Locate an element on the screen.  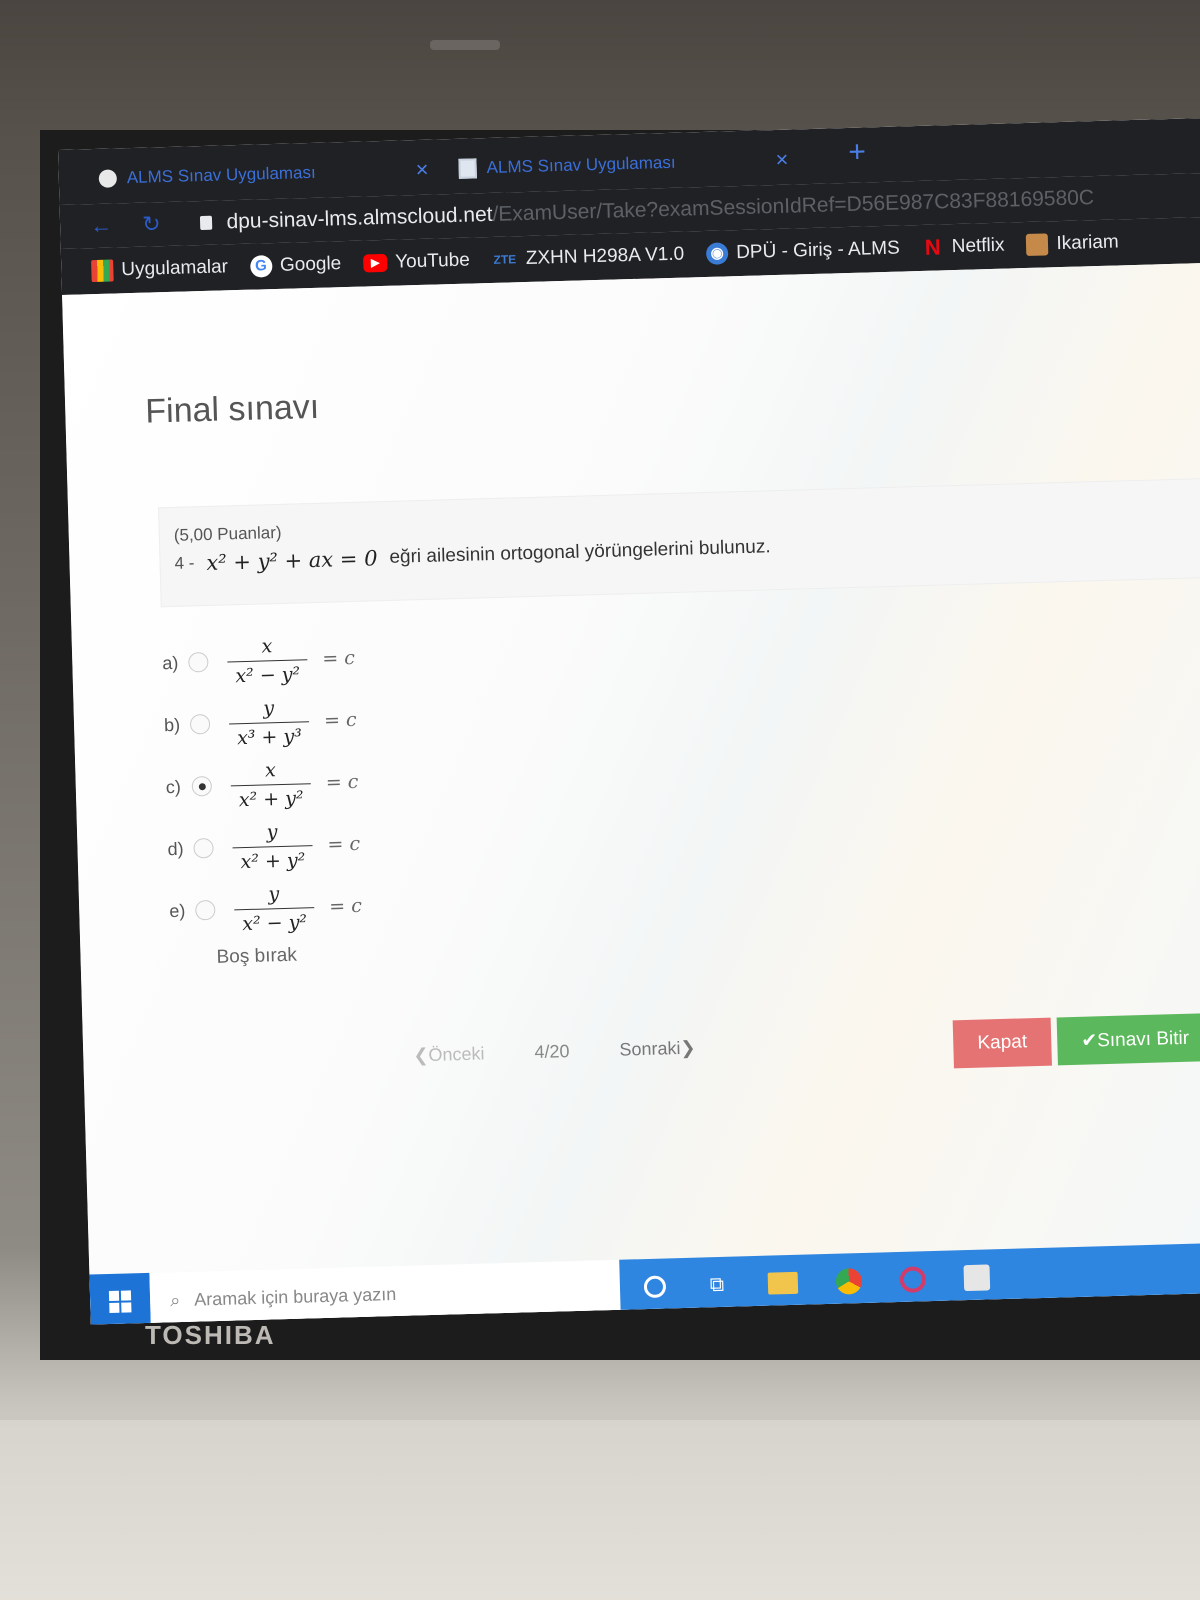
finish-exam-button: ✔Sınavı Bitir is located at coordinates (1128, 1038).